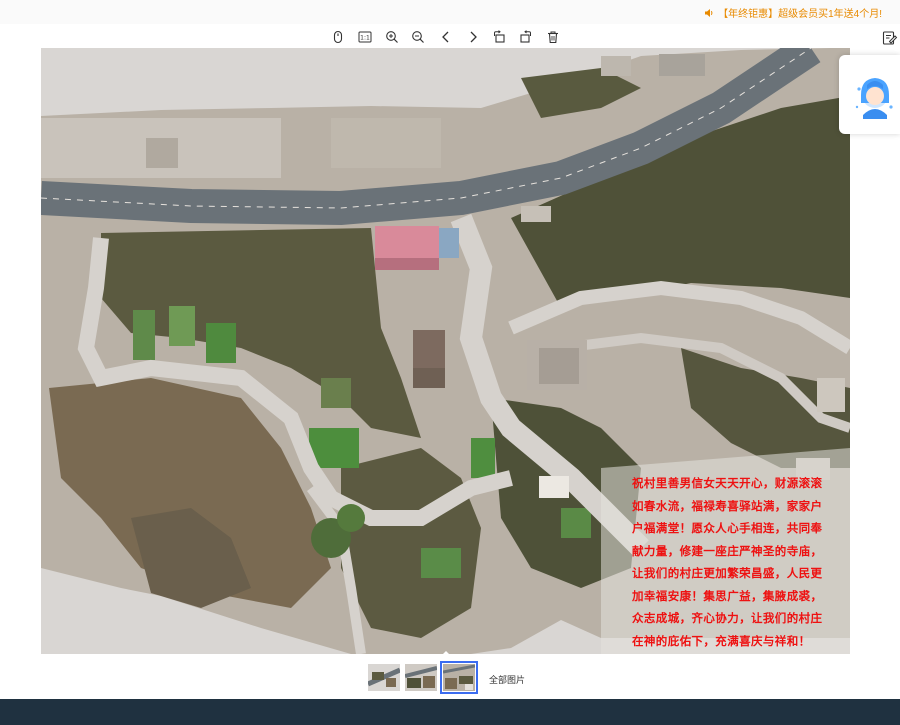  I want to click on rotate-right-button, so click(526, 37).